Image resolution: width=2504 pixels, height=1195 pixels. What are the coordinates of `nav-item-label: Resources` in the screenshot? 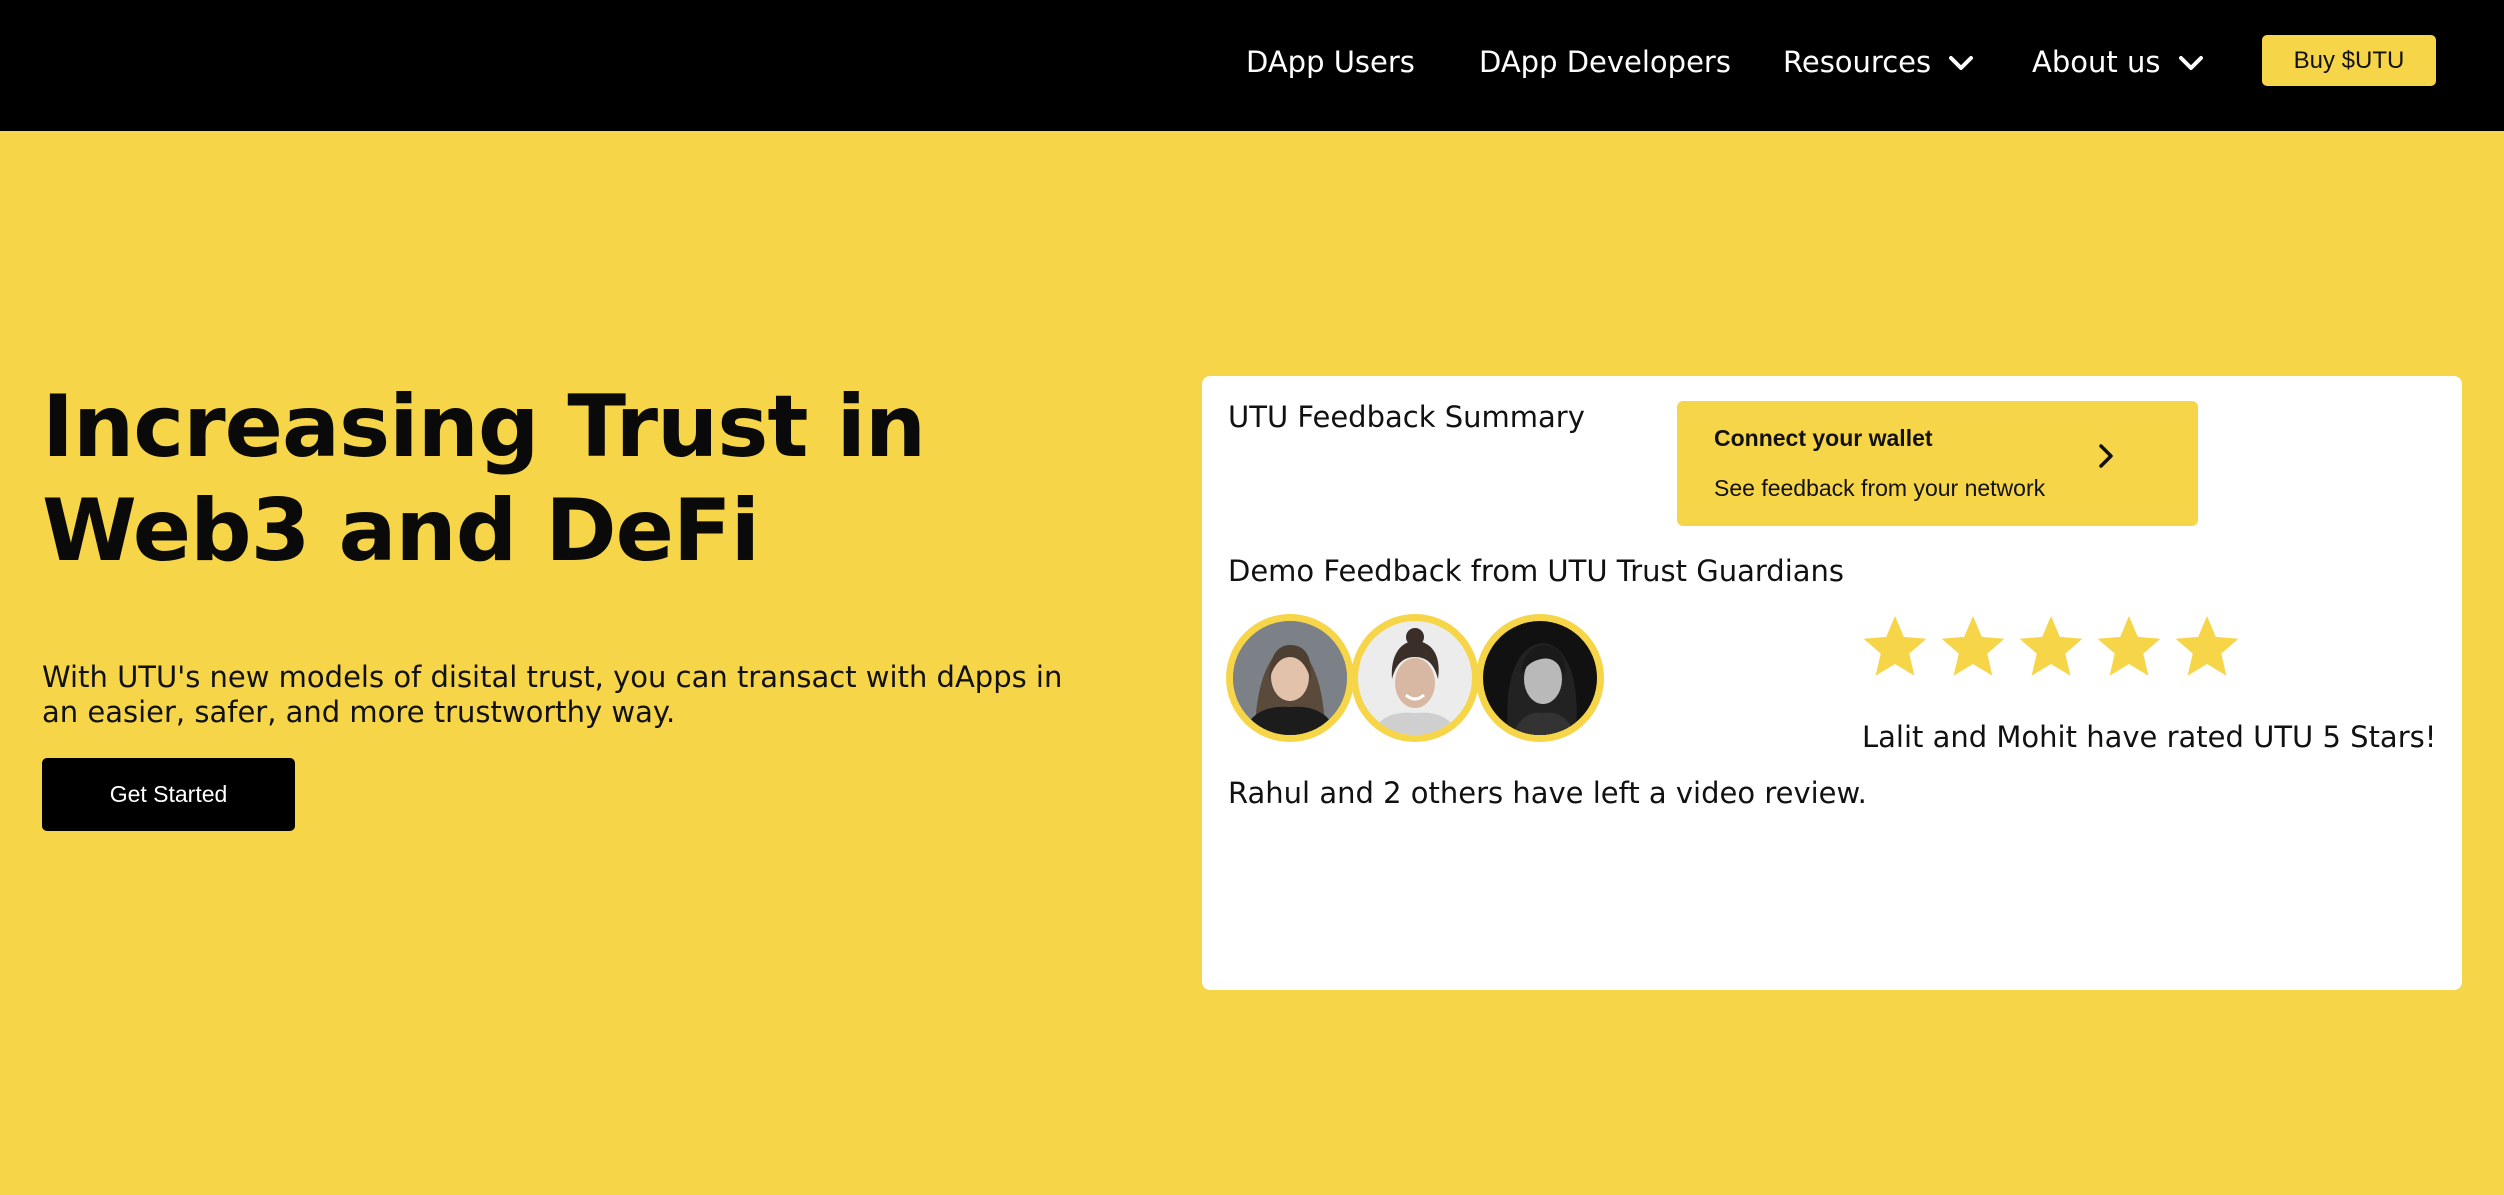 It's located at (1857, 62).